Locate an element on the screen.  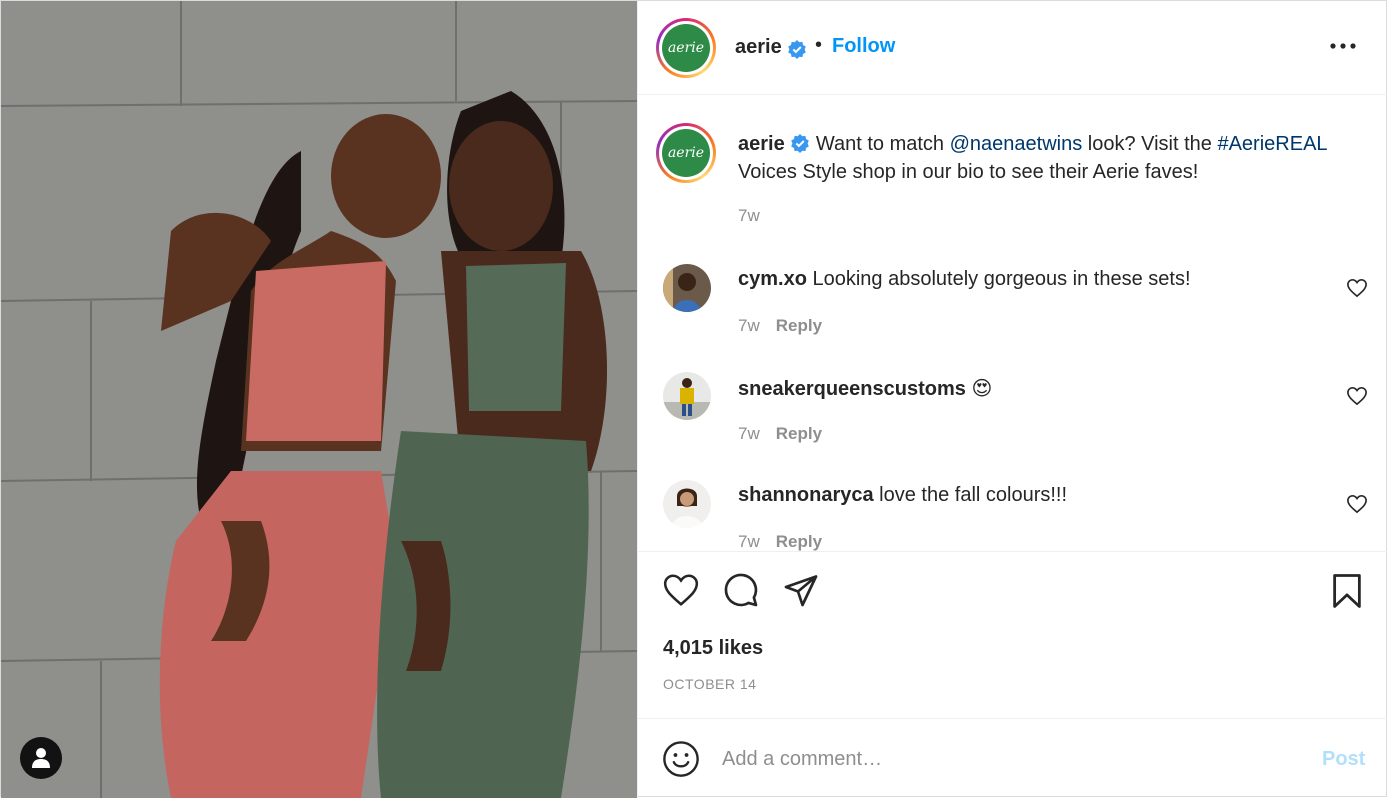
emoji-icon is located at coordinates (681, 759).